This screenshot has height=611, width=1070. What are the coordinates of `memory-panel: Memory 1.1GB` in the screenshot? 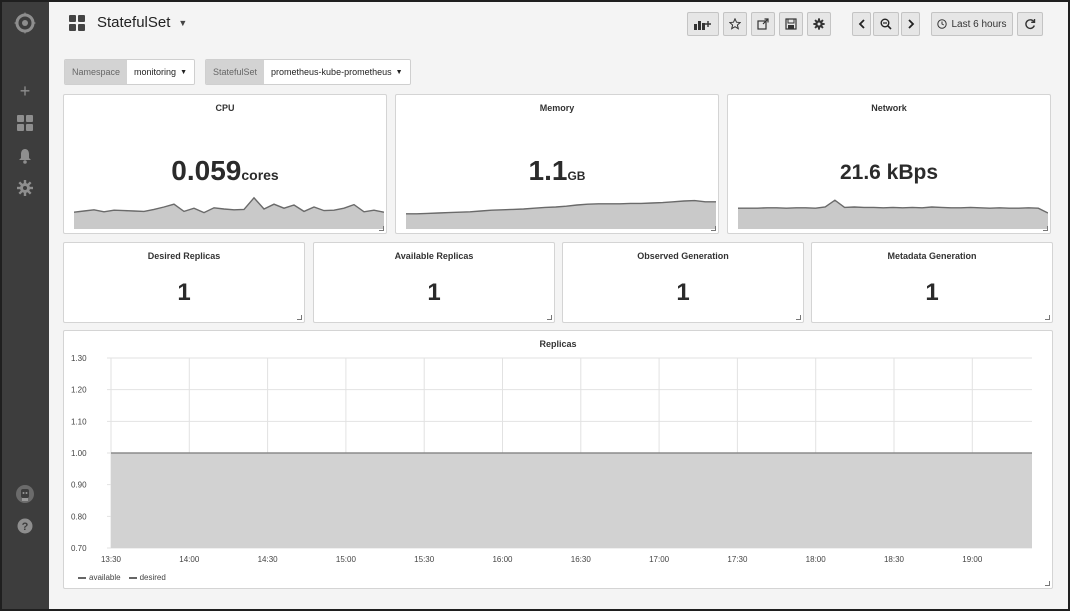 It's located at (557, 164).